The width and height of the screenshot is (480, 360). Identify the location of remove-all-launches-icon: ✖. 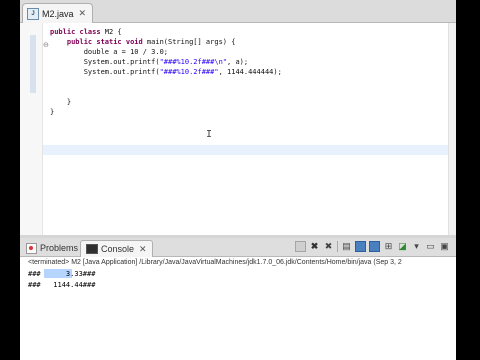
(328, 246).